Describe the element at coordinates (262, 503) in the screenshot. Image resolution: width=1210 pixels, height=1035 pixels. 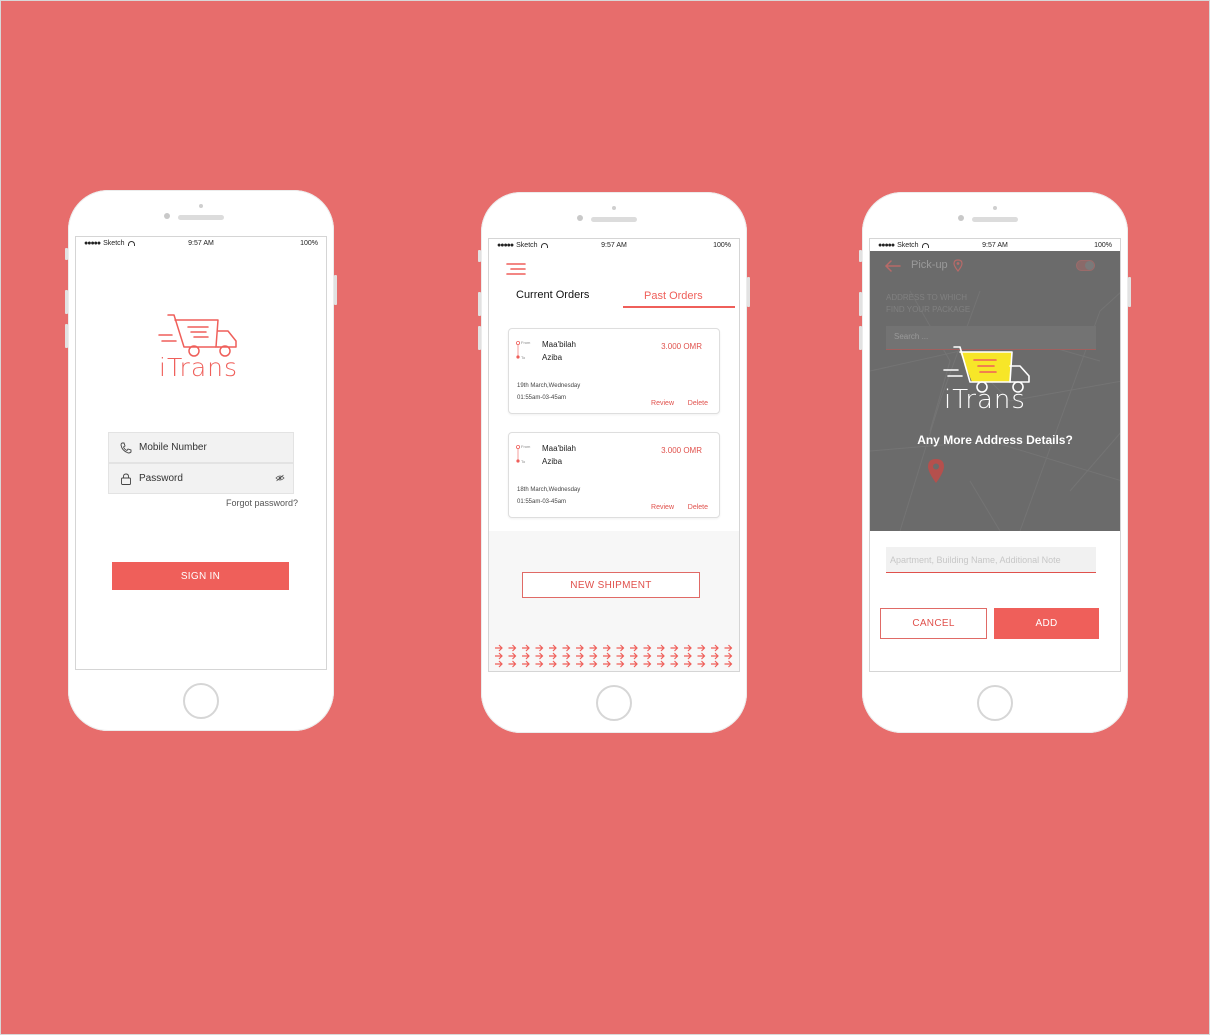
I see `forgot-password-link: Forgot password?` at that location.